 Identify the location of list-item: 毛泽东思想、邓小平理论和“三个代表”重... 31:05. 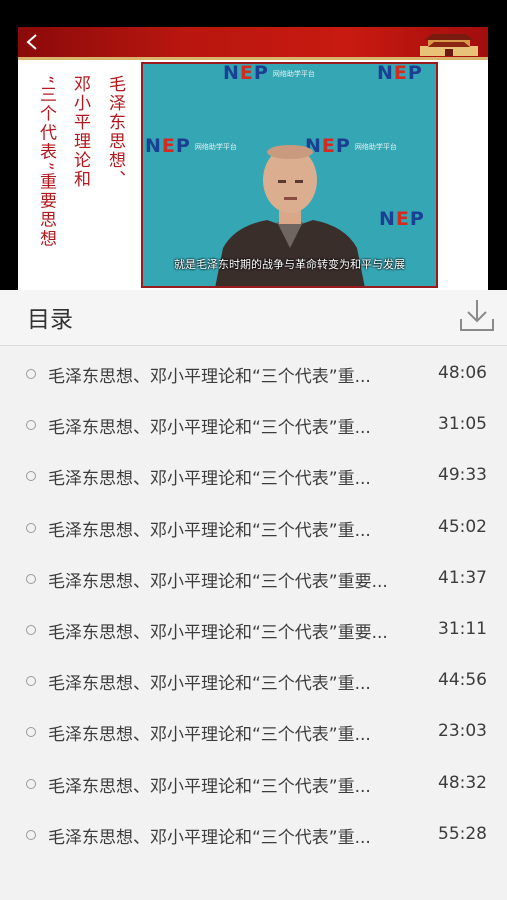
(253, 424).